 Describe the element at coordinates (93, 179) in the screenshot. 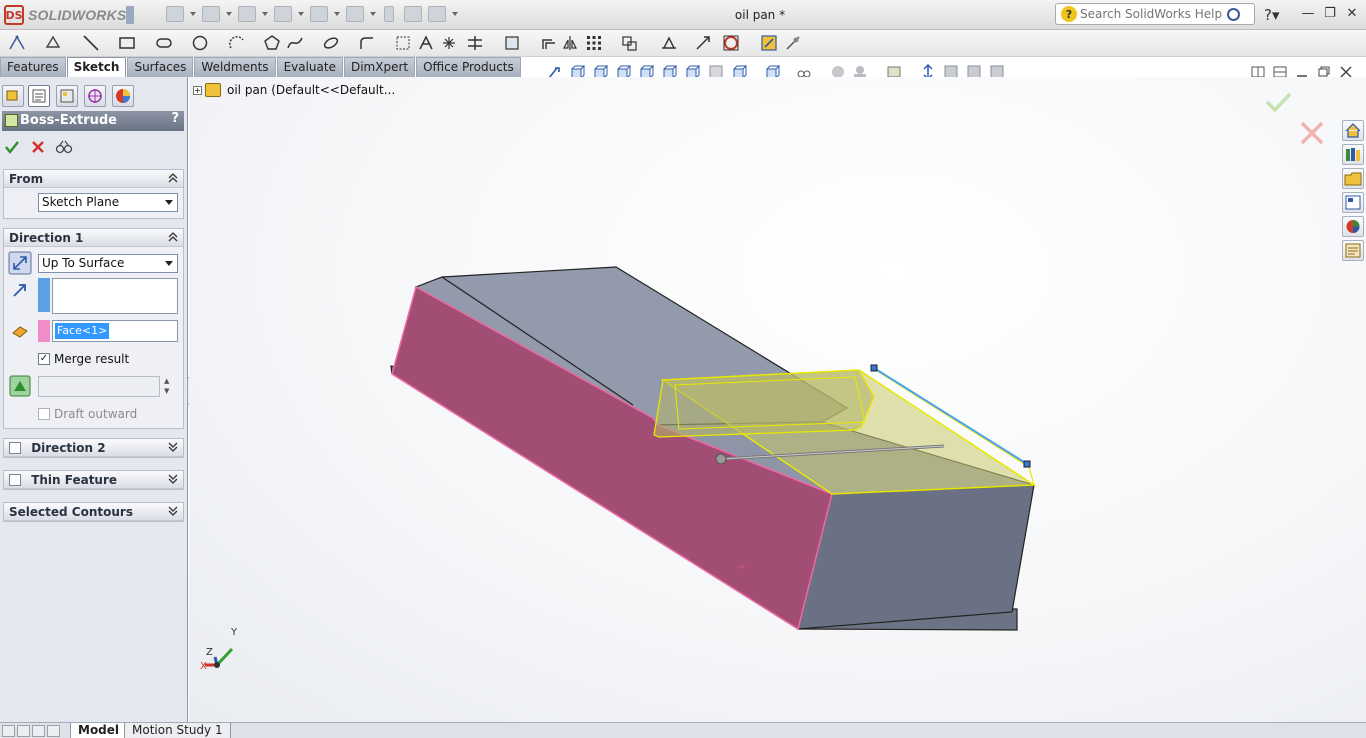

I see `from-header: From` at that location.